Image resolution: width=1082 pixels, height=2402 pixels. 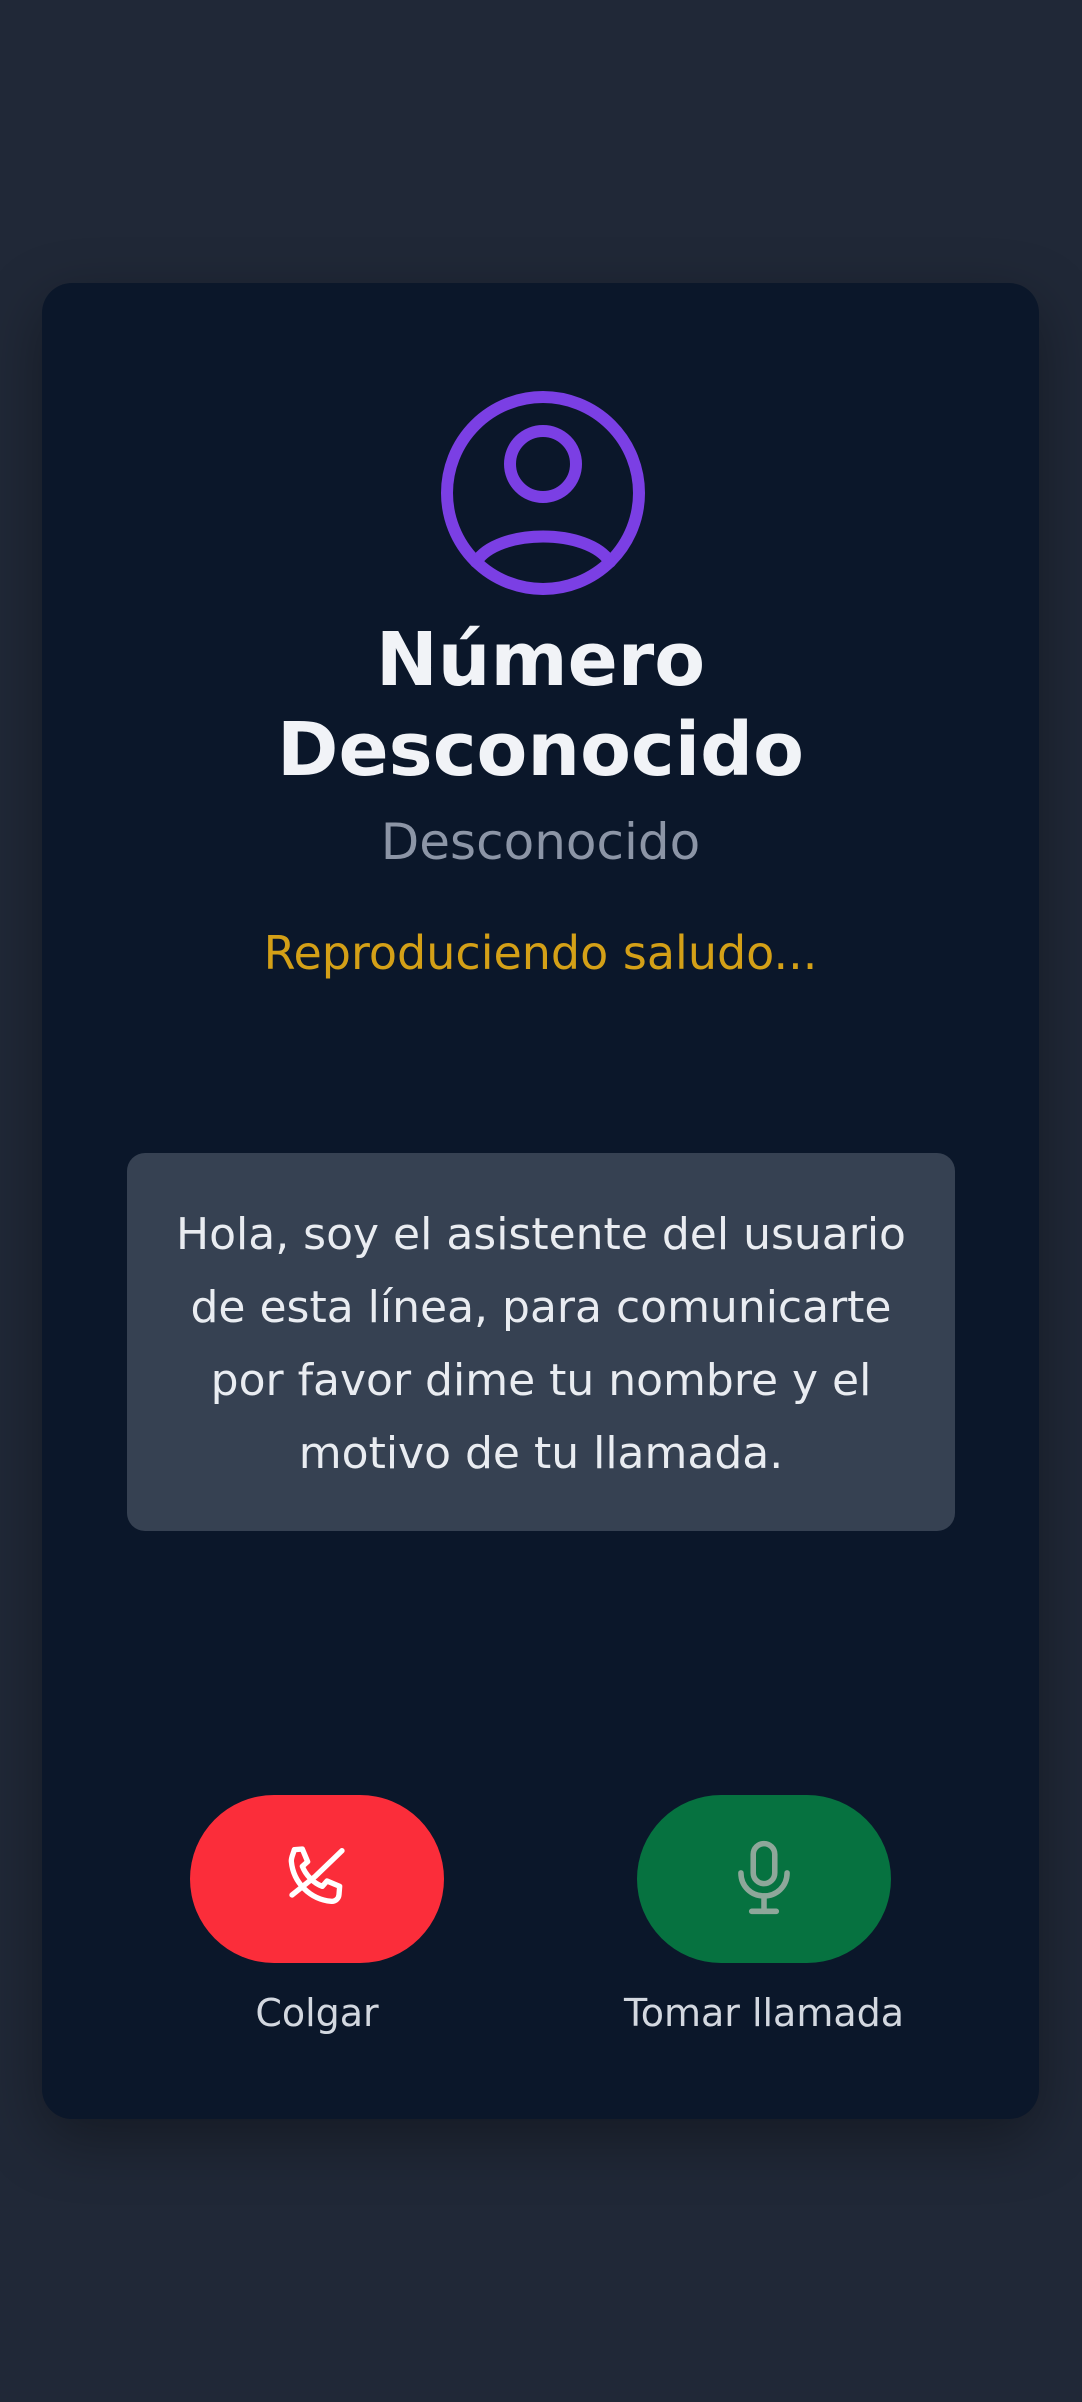 I want to click on hangup-action: Colgar, so click(x=317, y=1916).